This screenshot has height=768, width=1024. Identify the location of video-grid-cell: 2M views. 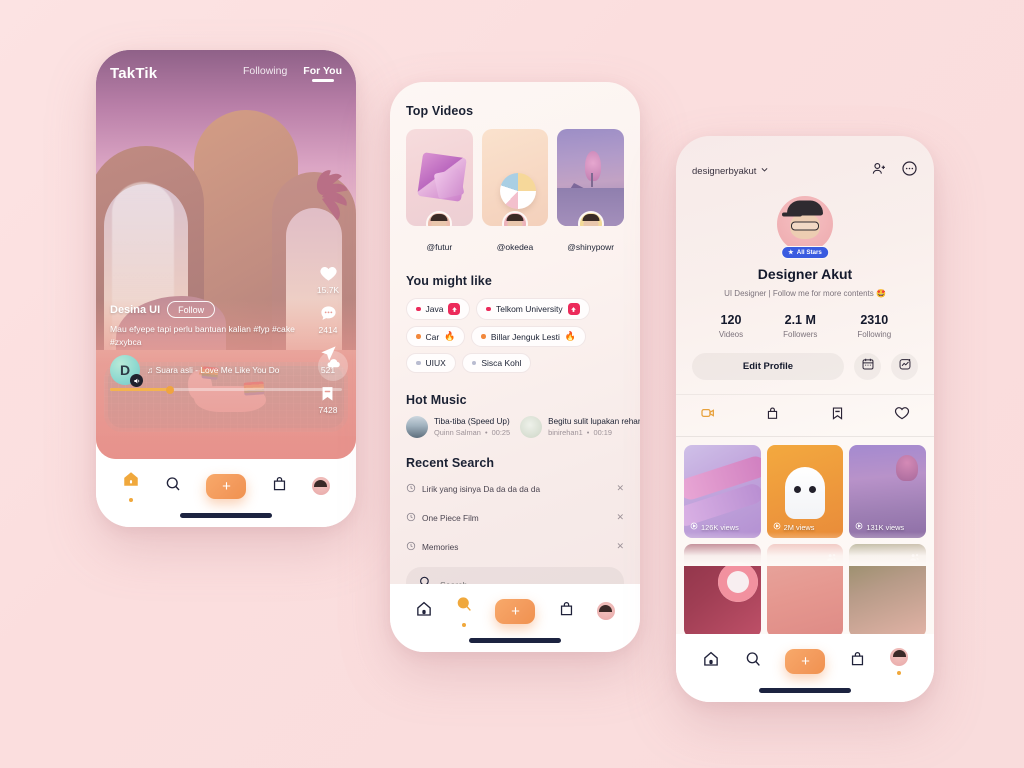
(805, 491).